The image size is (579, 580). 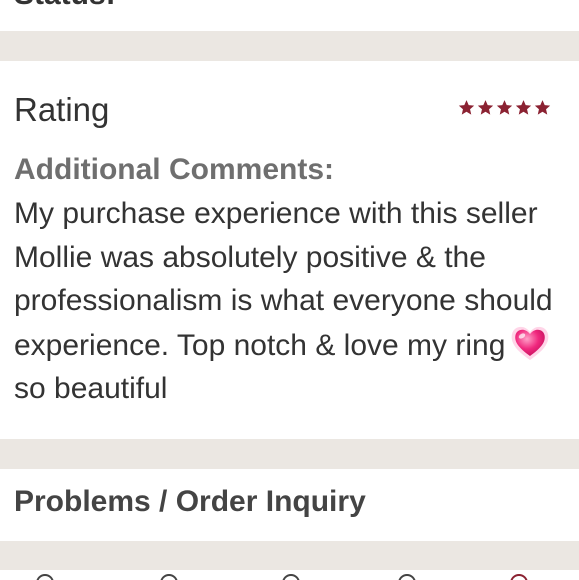 What do you see at coordinates (91, 388) in the screenshot?
I see `comments-text-end: so beautiful` at bounding box center [91, 388].